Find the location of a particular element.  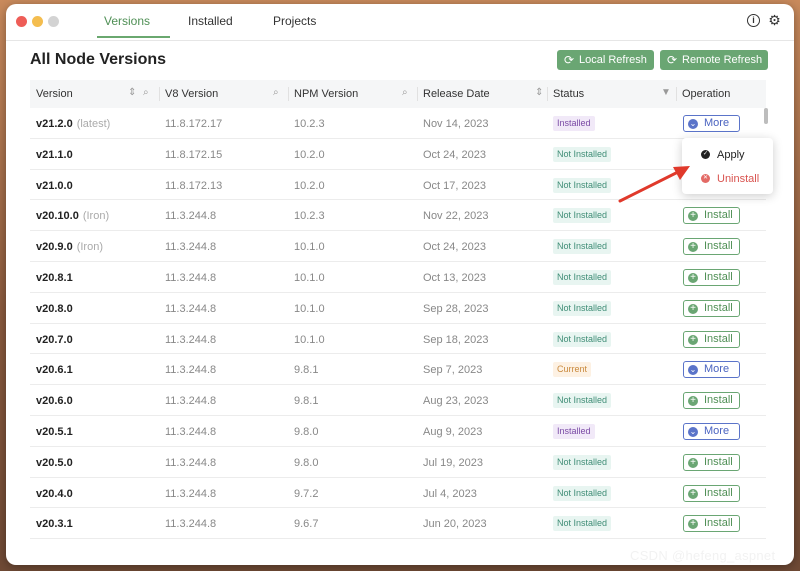

version-cell: v20.3.1 is located at coordinates (54, 524).